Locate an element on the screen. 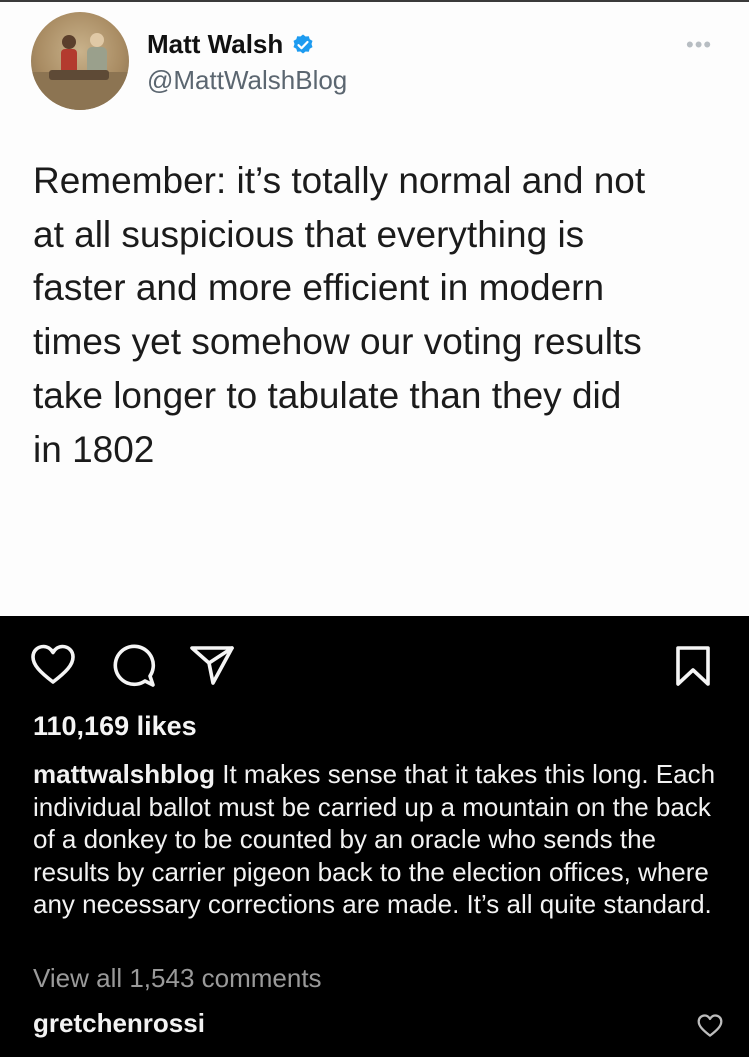 This screenshot has width=749, height=1057. comment-row: gretchenrossi 😂😂😂😂 is located at coordinates (195, 1023).